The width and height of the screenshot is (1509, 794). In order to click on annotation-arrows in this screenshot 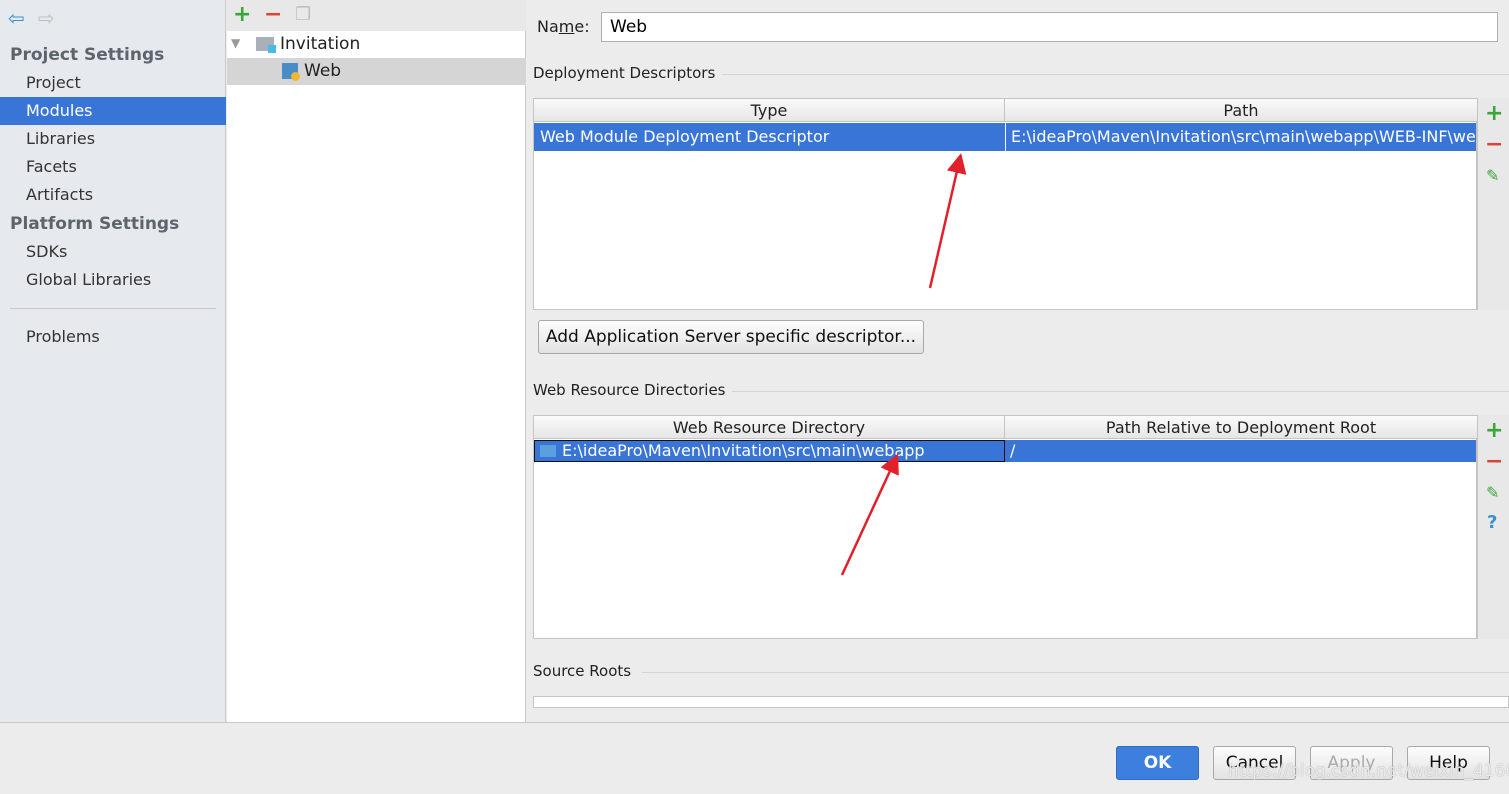, I will do `click(903, 364)`.